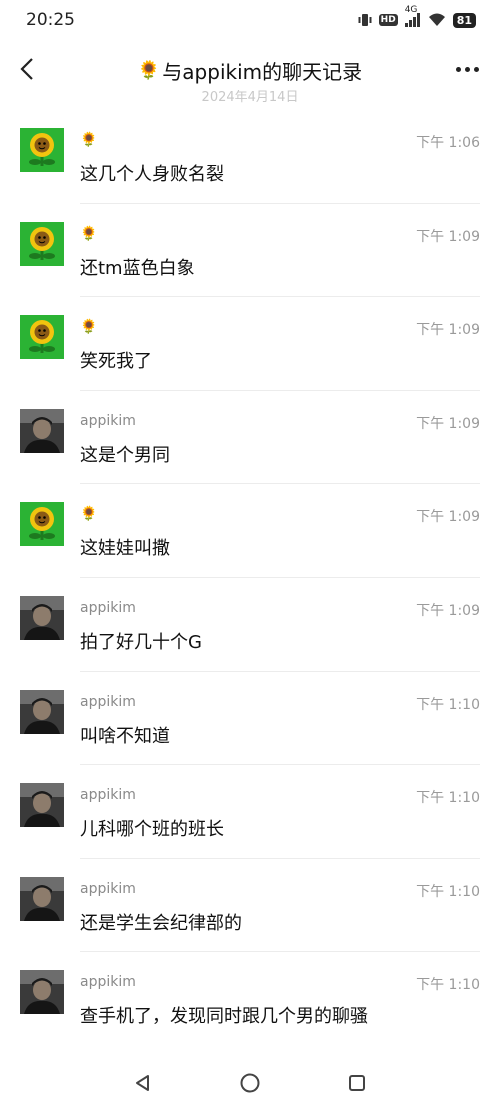  I want to click on back-button, so click(29, 69).